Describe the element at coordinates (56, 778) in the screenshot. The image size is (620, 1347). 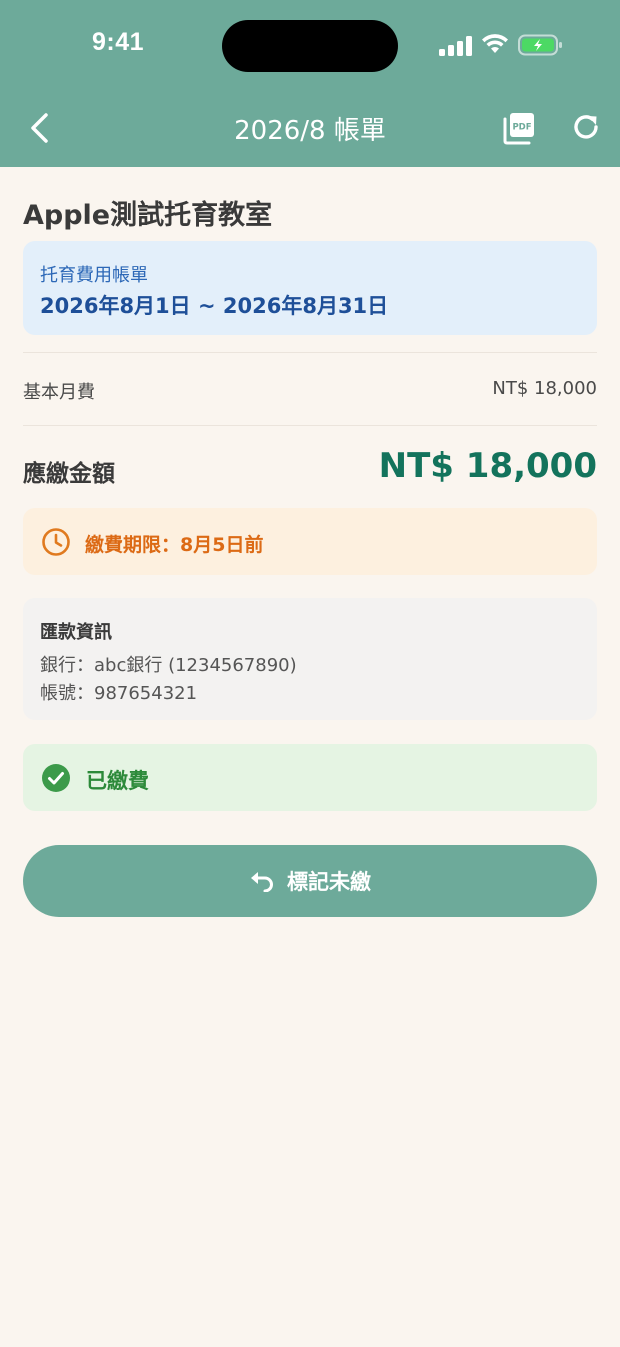
I see `check-circle-icon` at that location.